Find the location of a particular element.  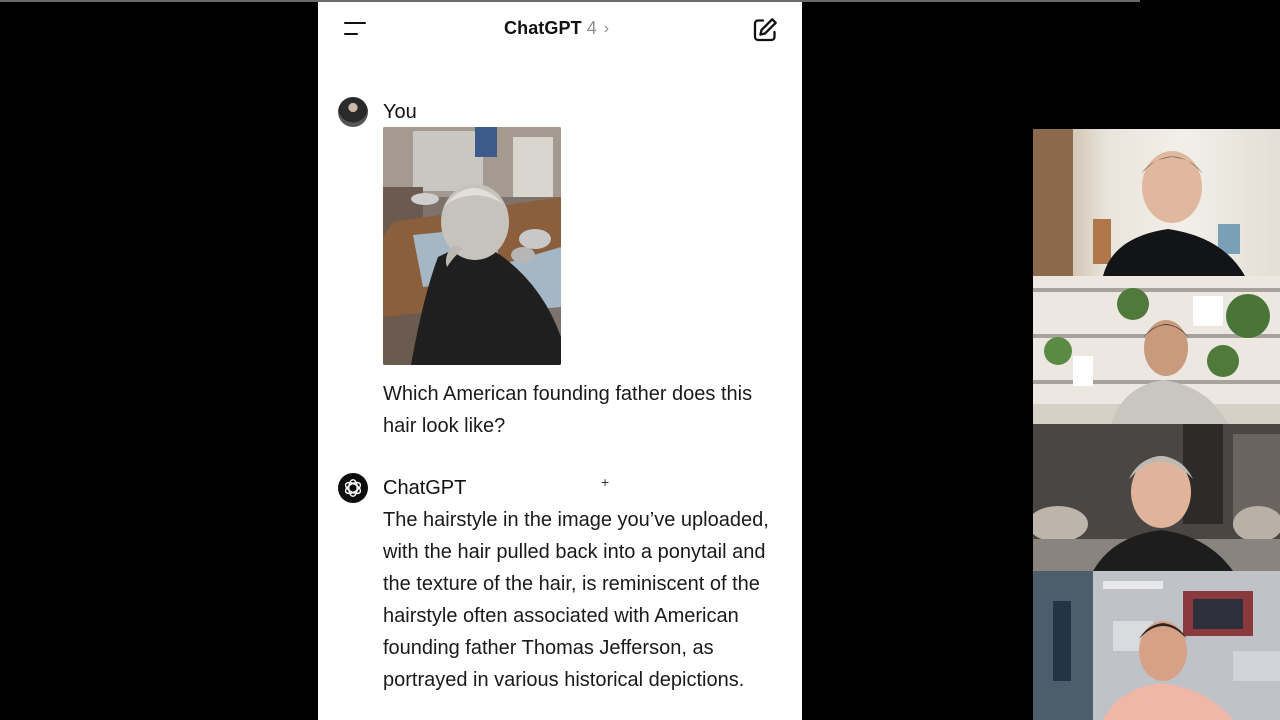

menu-button is located at coordinates (355, 29).